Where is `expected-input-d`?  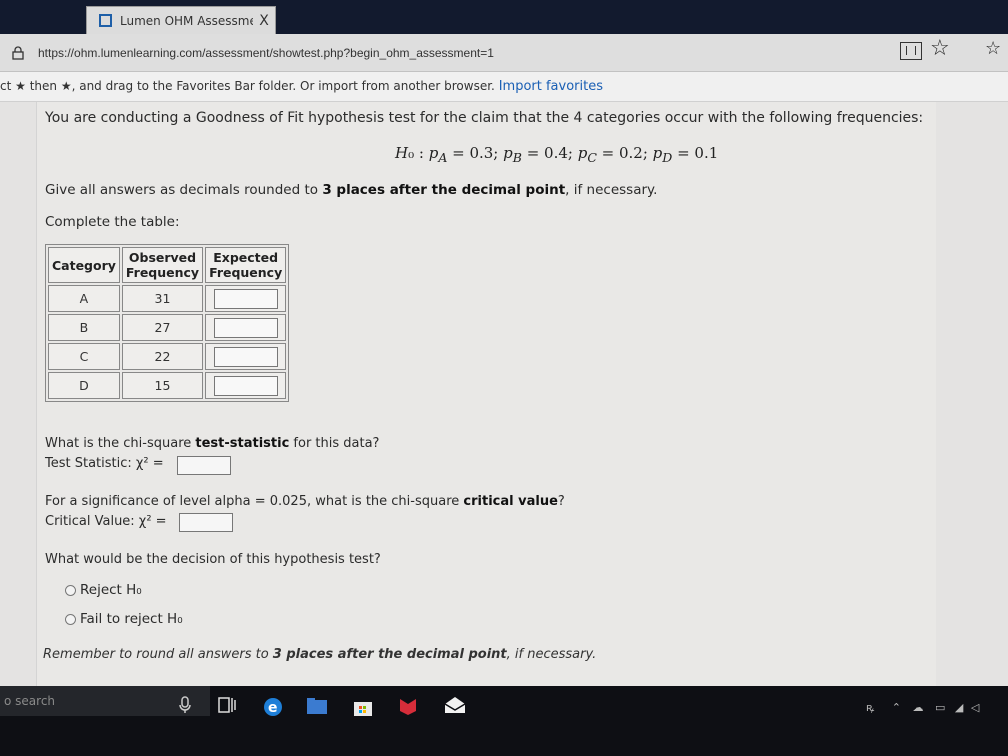 expected-input-d is located at coordinates (245, 385).